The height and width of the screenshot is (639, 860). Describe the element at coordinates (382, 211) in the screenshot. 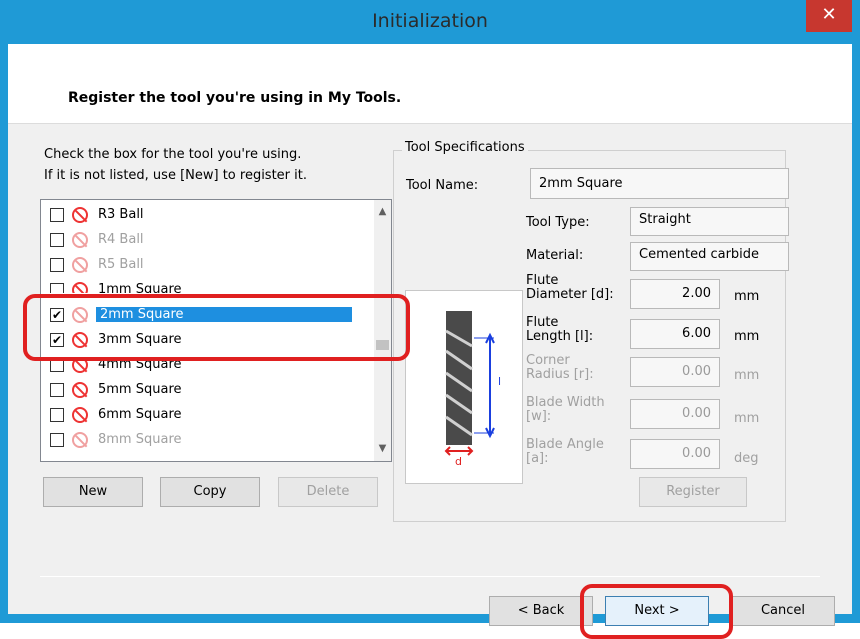

I see `scroll-up-icon: ▲` at that location.